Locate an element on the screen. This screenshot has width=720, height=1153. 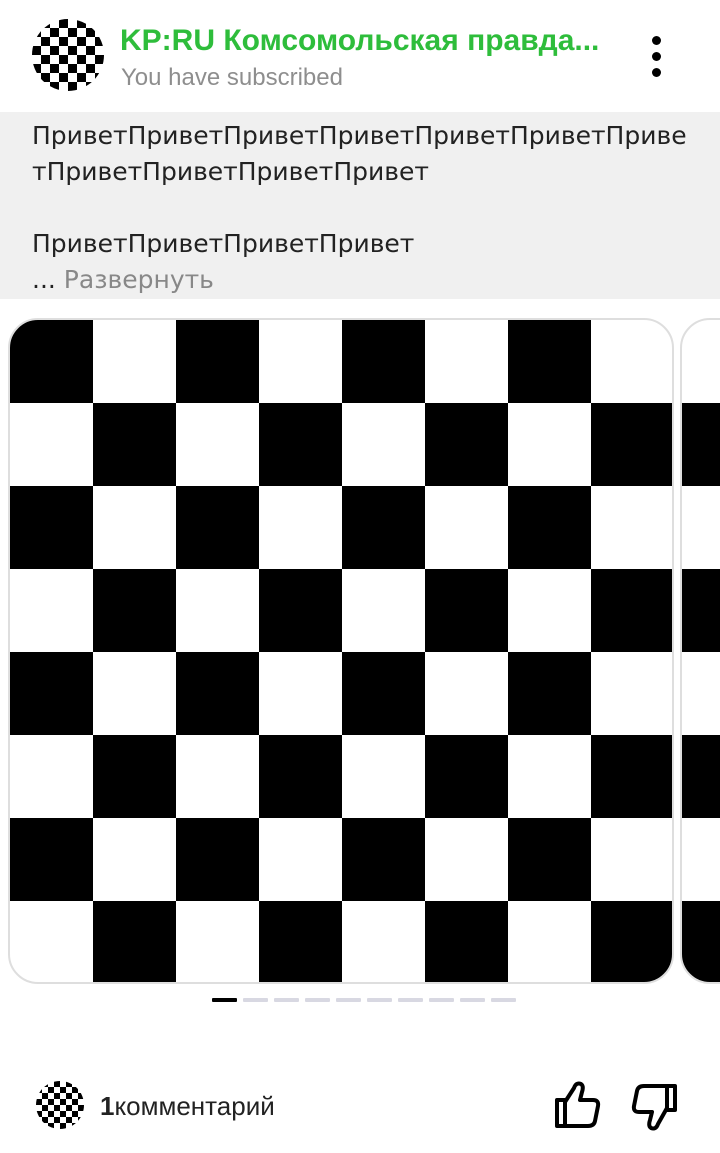
carousel-pagination is located at coordinates (364, 1000).